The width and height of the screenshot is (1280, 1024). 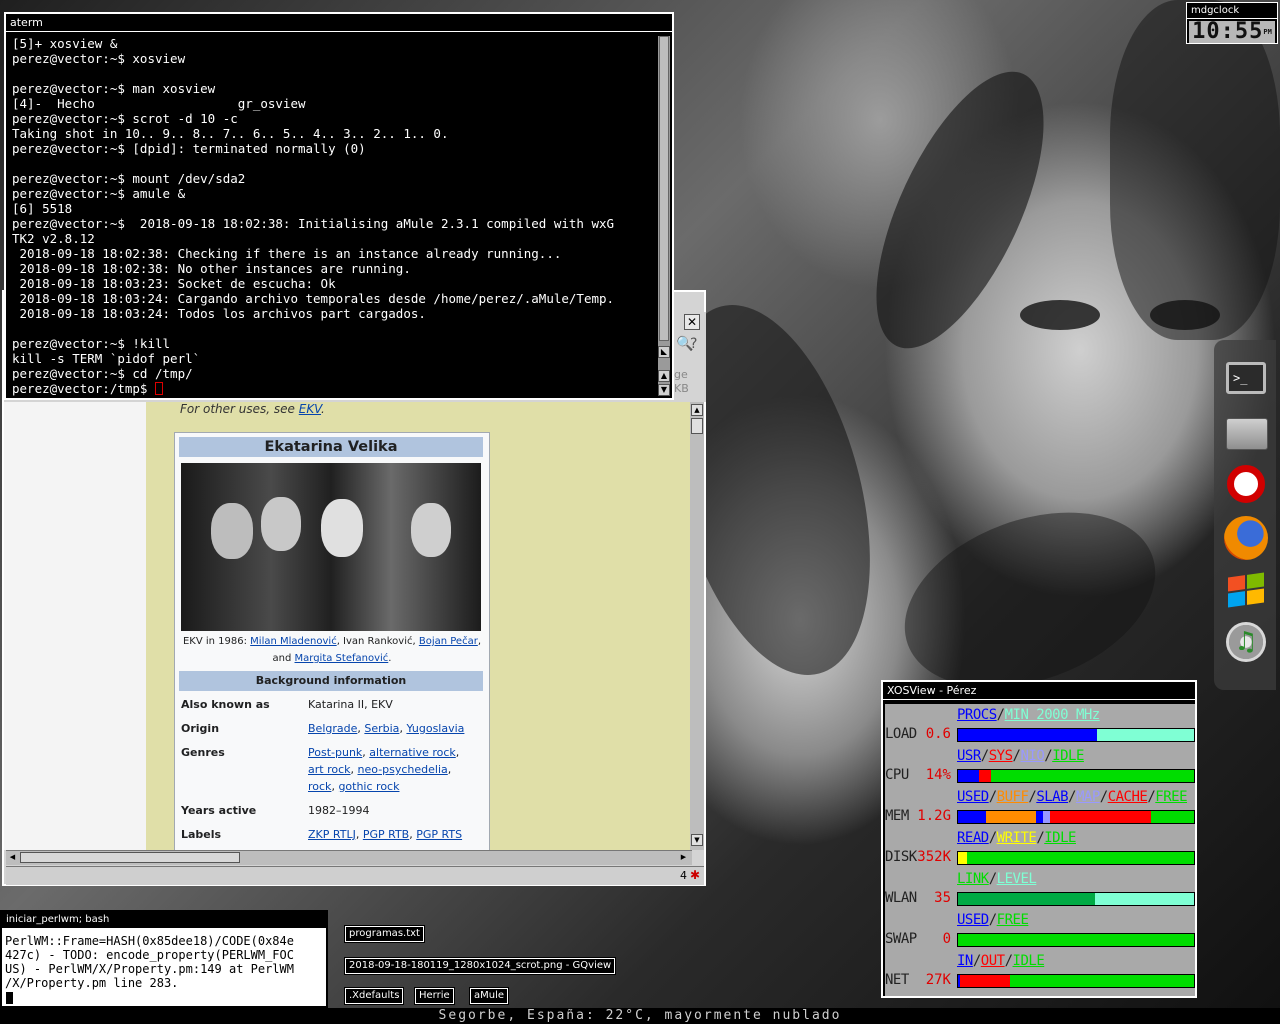 What do you see at coordinates (1052, 797) in the screenshot?
I see `legend-part: SLAB` at bounding box center [1052, 797].